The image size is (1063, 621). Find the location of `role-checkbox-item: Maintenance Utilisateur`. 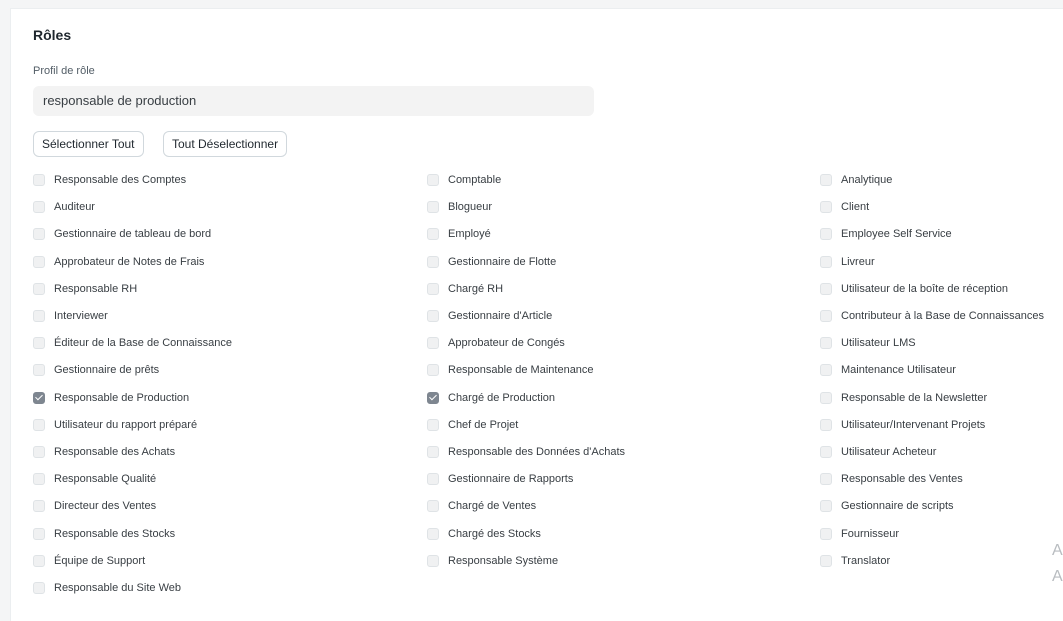

role-checkbox-item: Maintenance Utilisateur is located at coordinates (888, 370).